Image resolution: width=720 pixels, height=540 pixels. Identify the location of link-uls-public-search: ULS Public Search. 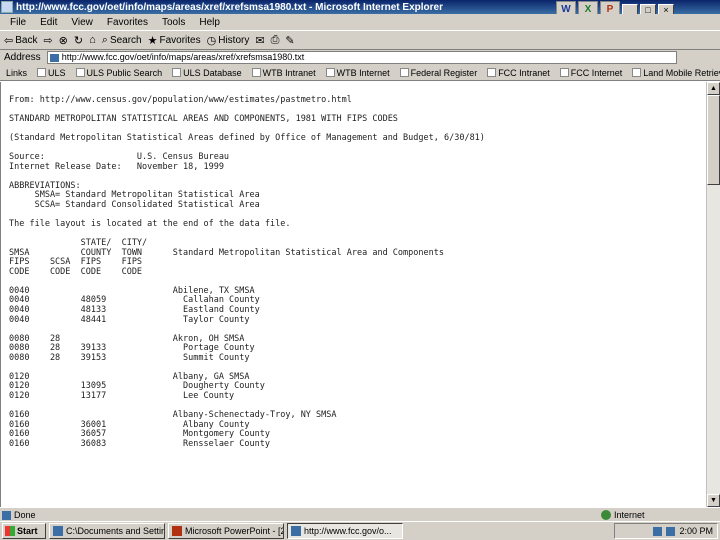
(119, 72).